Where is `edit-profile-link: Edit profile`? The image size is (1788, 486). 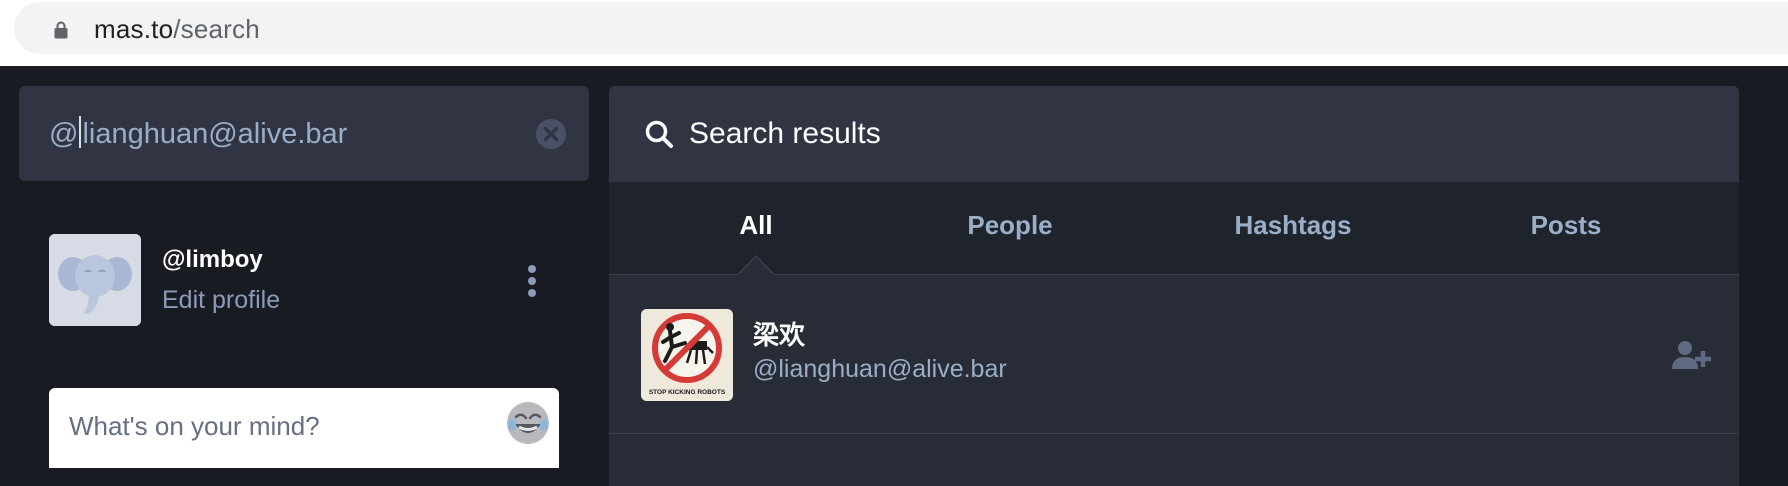
edit-profile-link: Edit profile is located at coordinates (221, 300).